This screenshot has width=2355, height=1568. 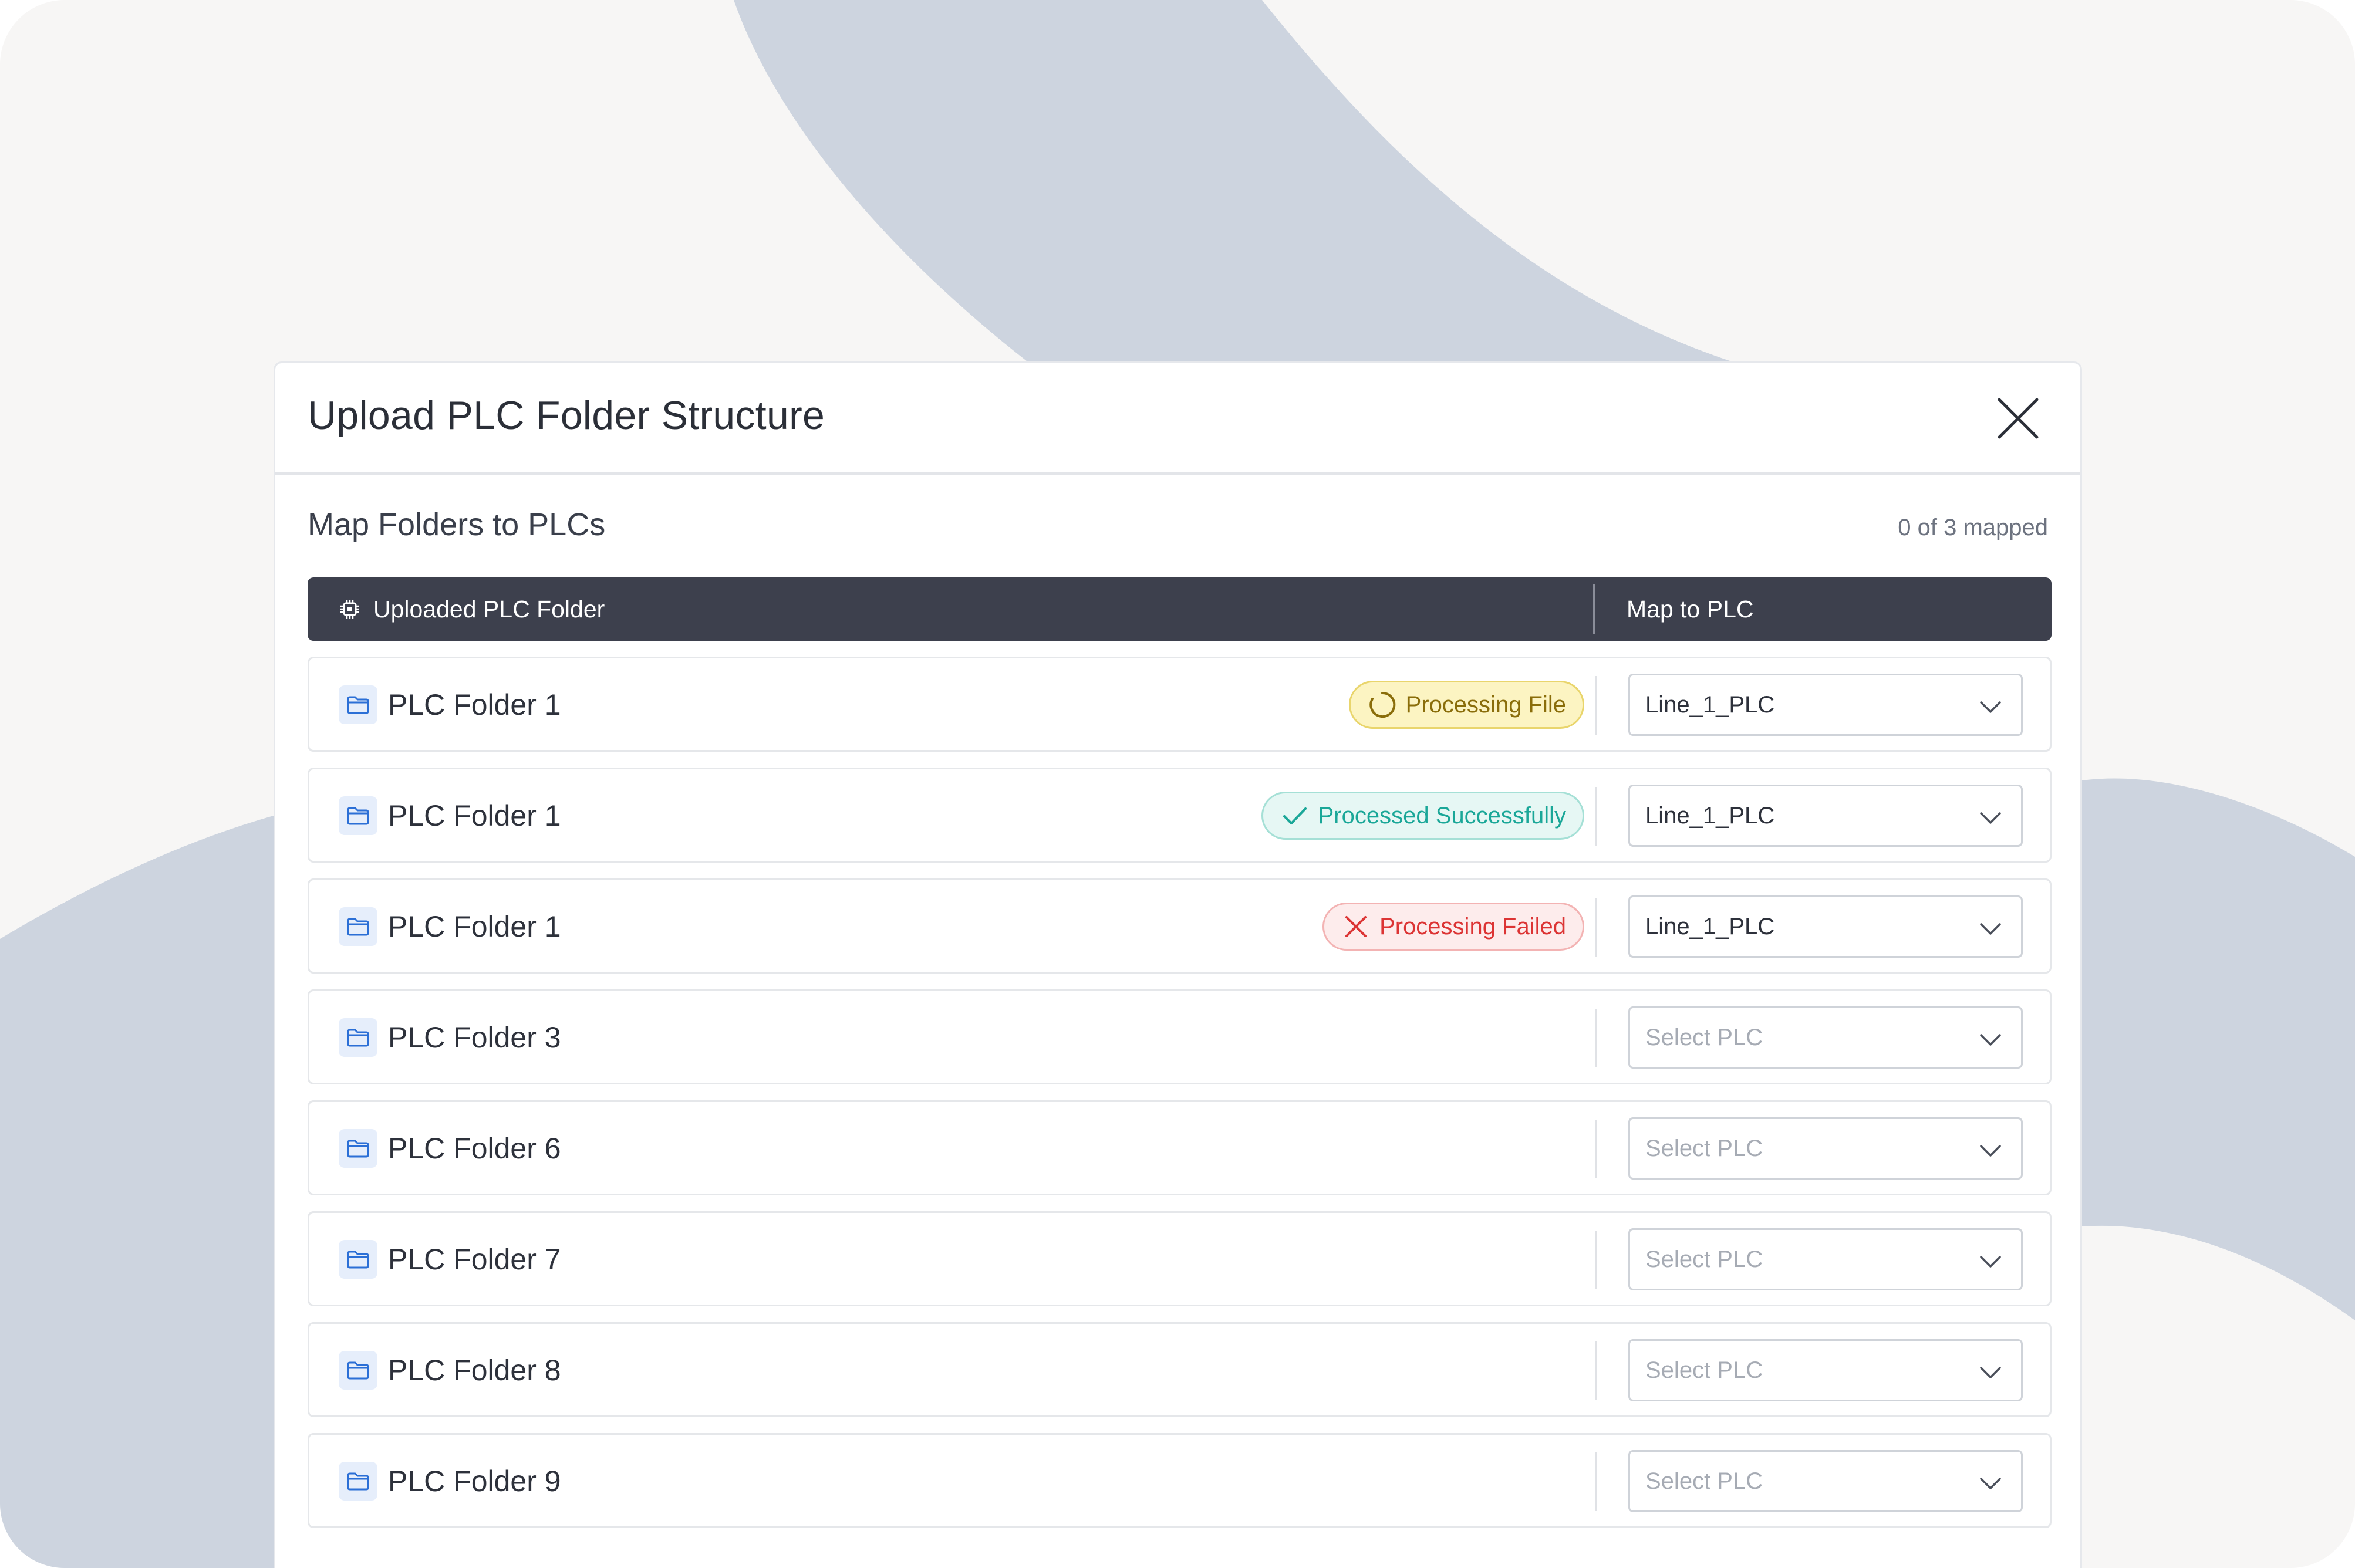 I want to click on section-header: Map Folders to PLCs 0 of 3 mapped, so click(x=1177, y=526).